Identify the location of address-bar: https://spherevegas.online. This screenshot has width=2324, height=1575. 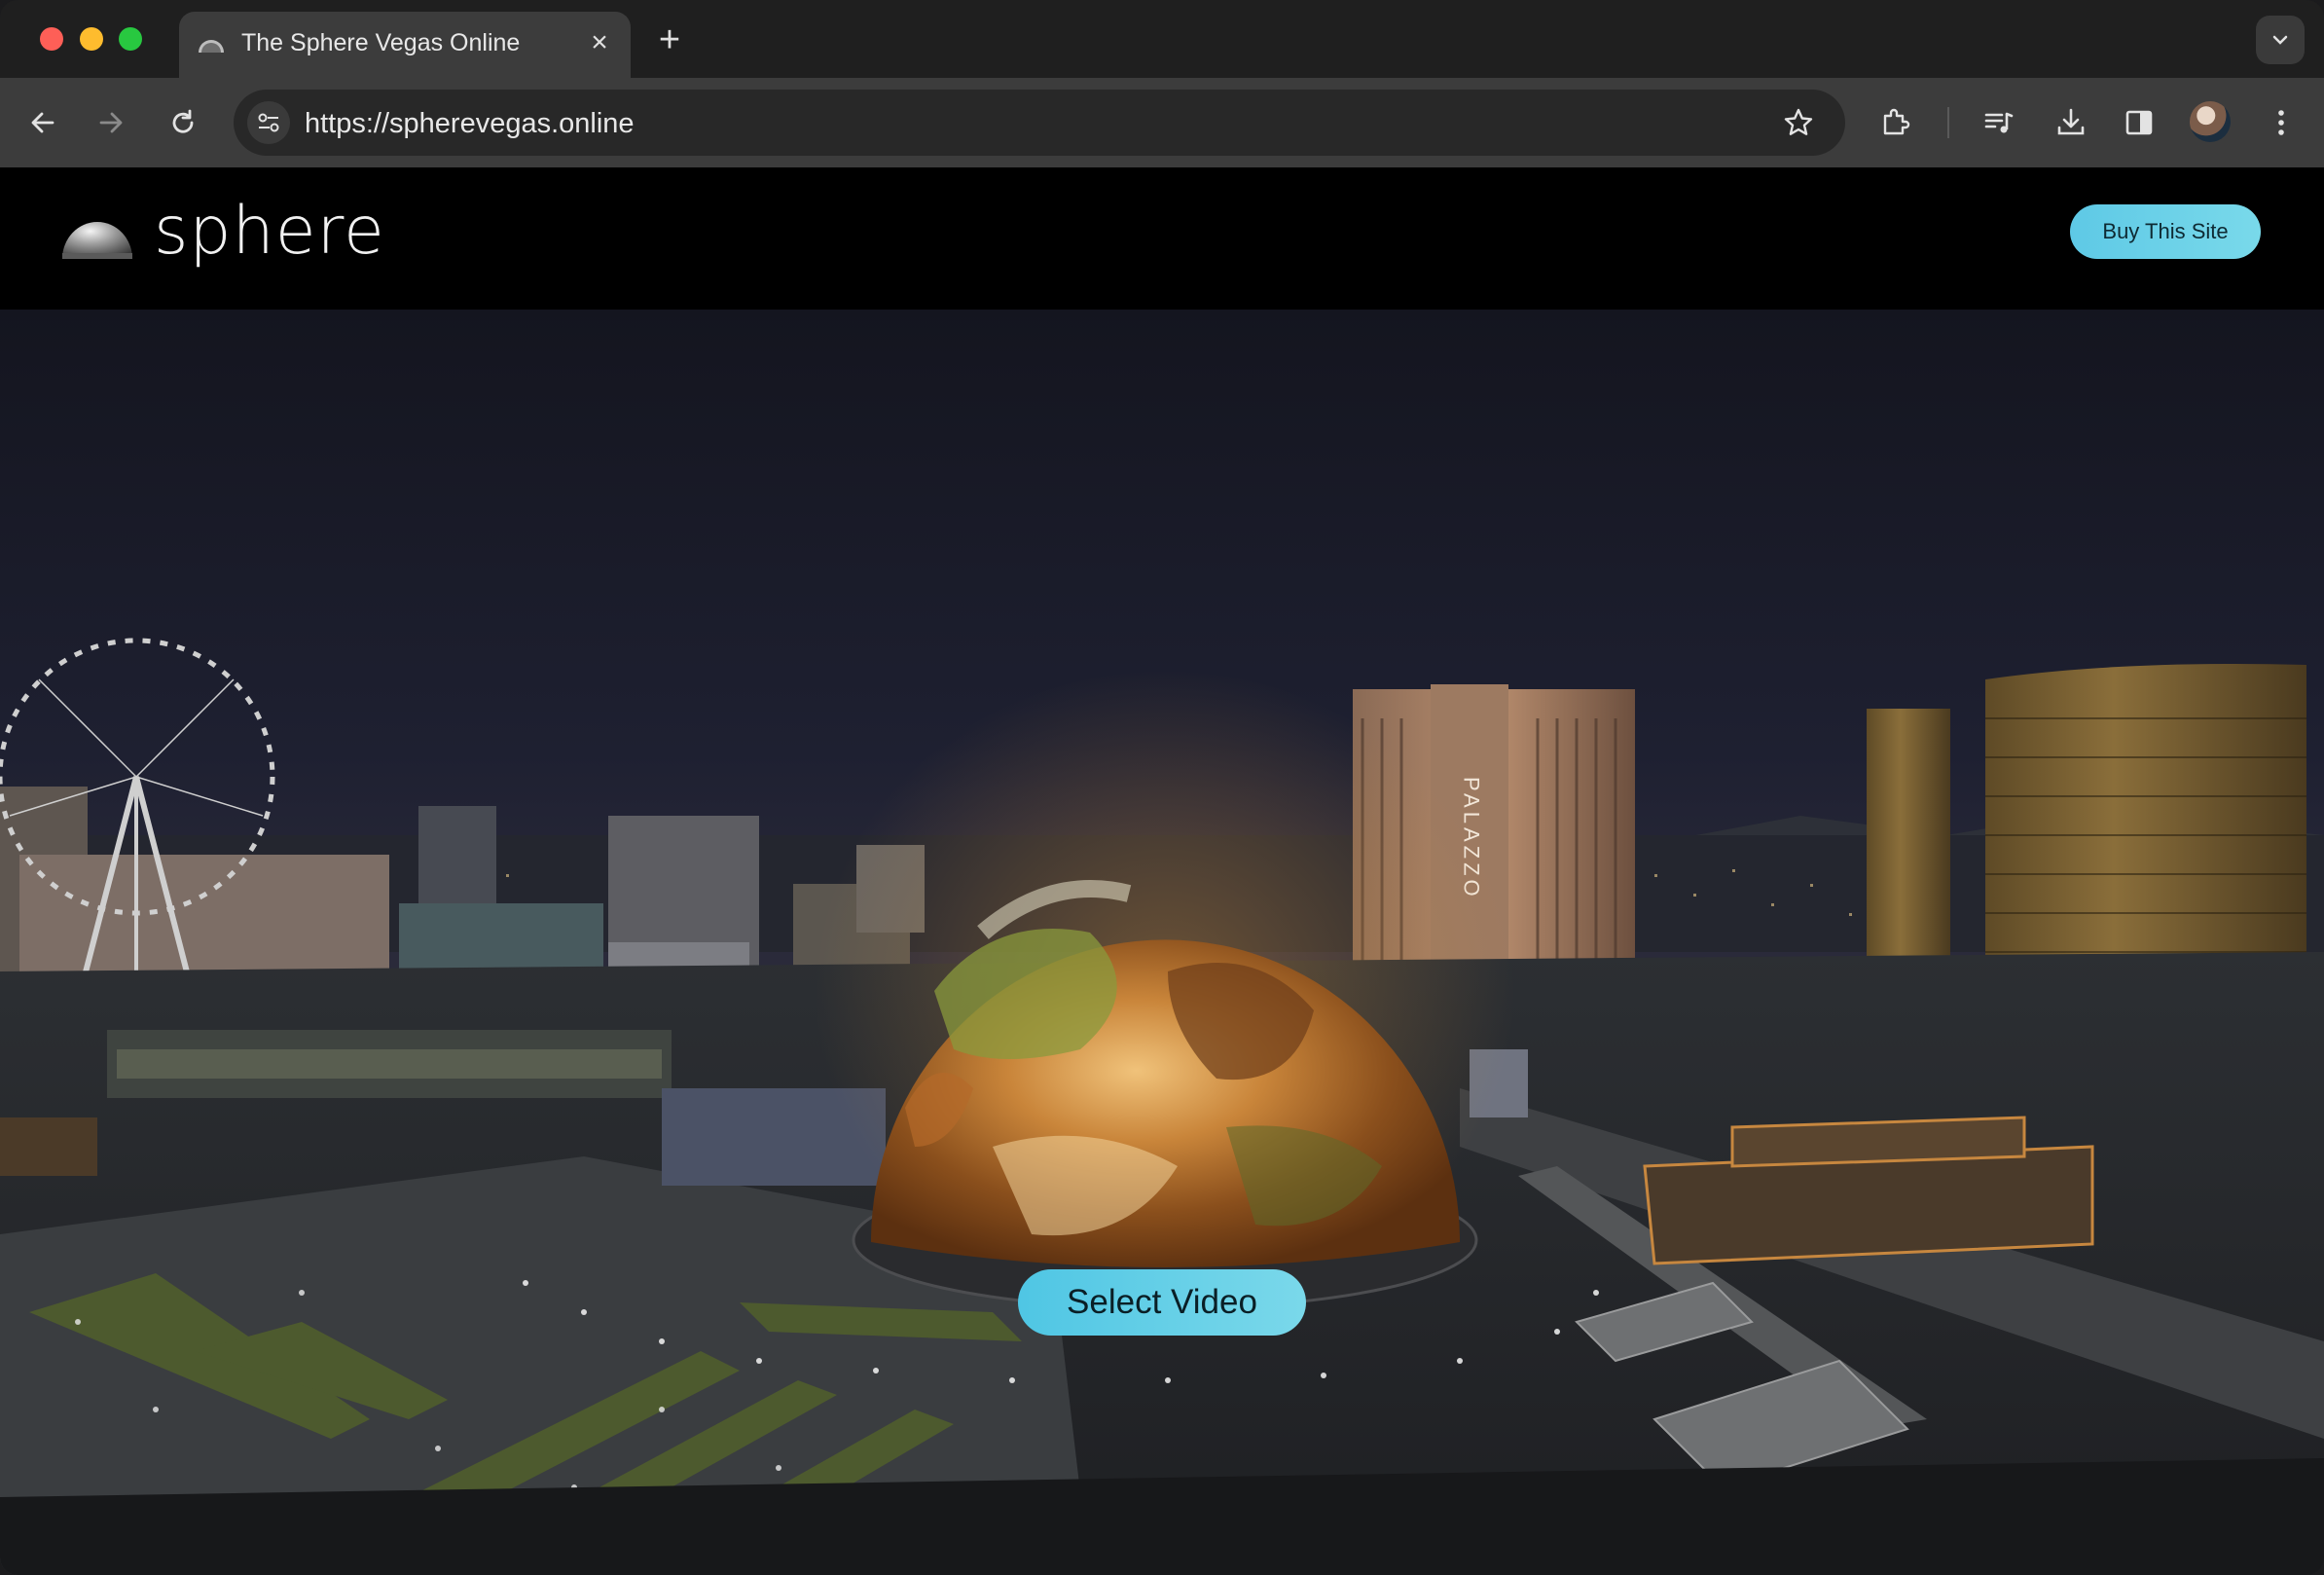
(1039, 123).